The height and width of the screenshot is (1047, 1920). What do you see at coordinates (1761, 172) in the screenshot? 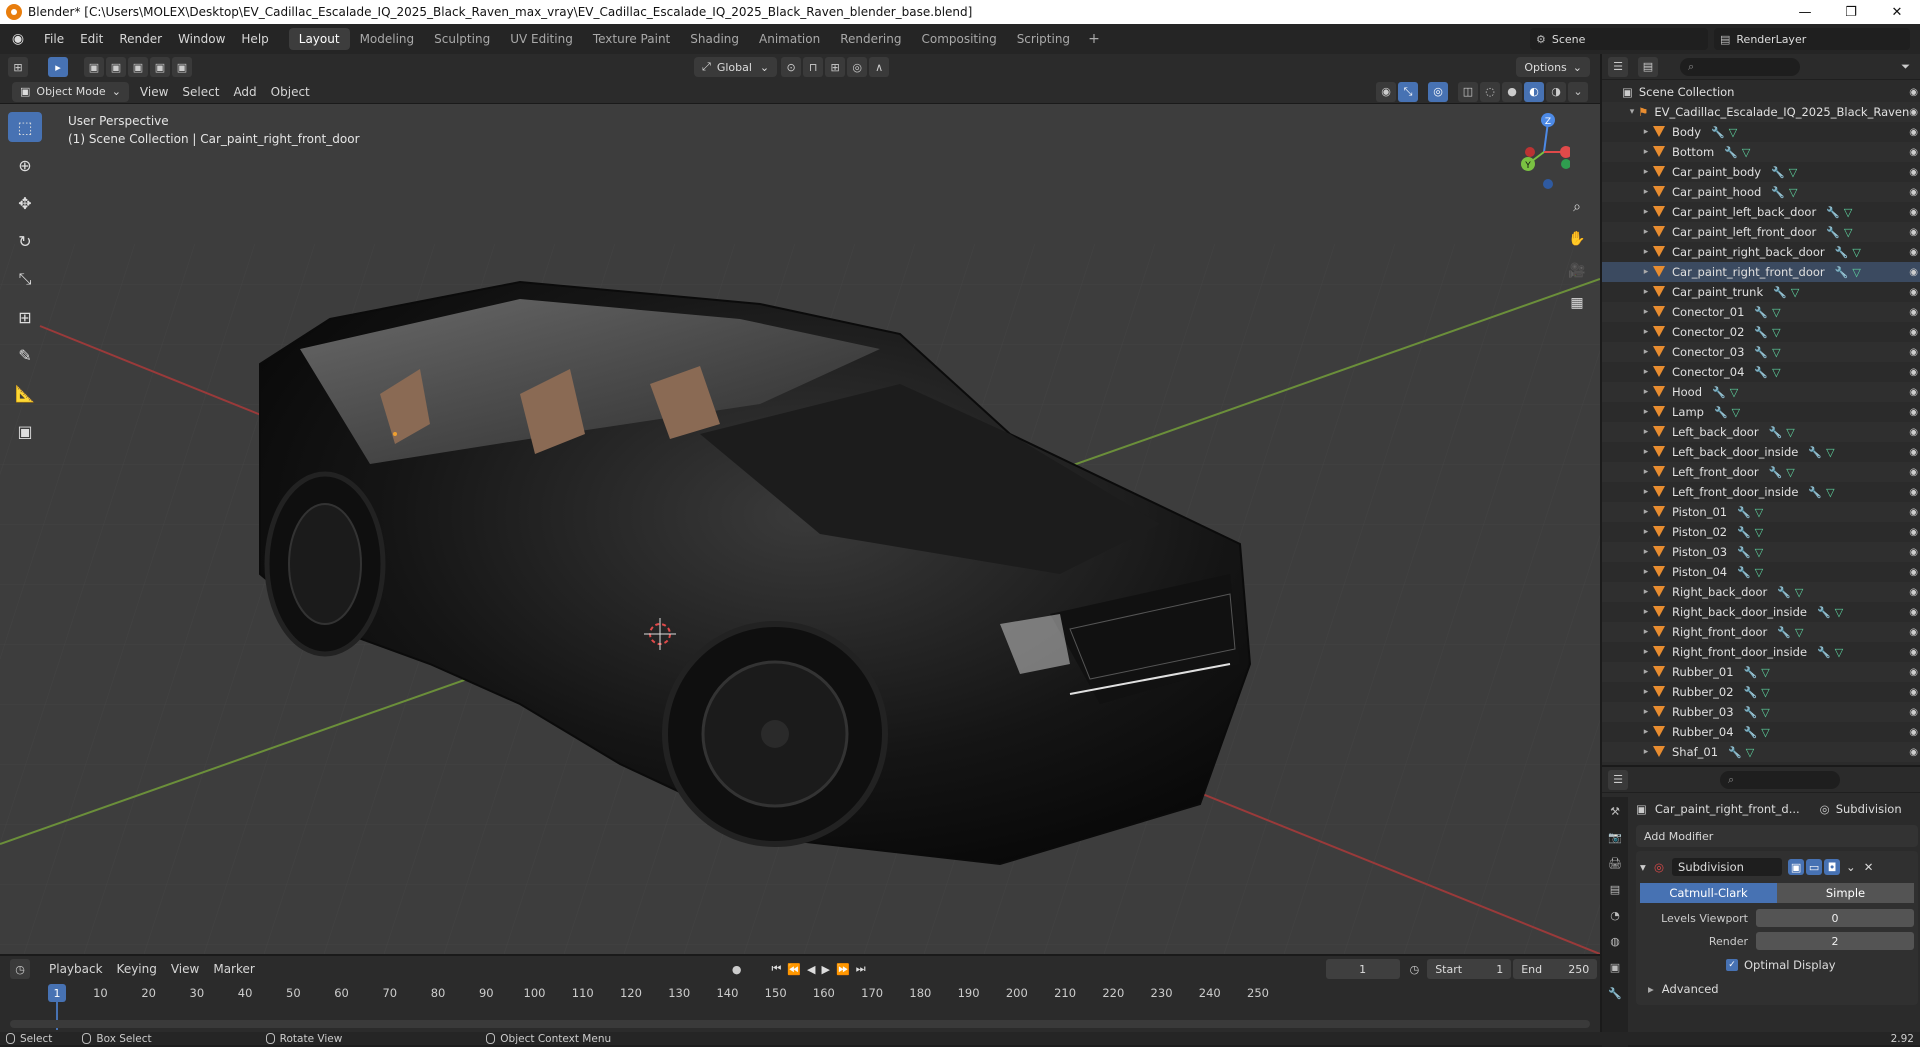
I see `outliner-object-row: ▸ Car_paint_body 🔧 ▽ ◉` at bounding box center [1761, 172].